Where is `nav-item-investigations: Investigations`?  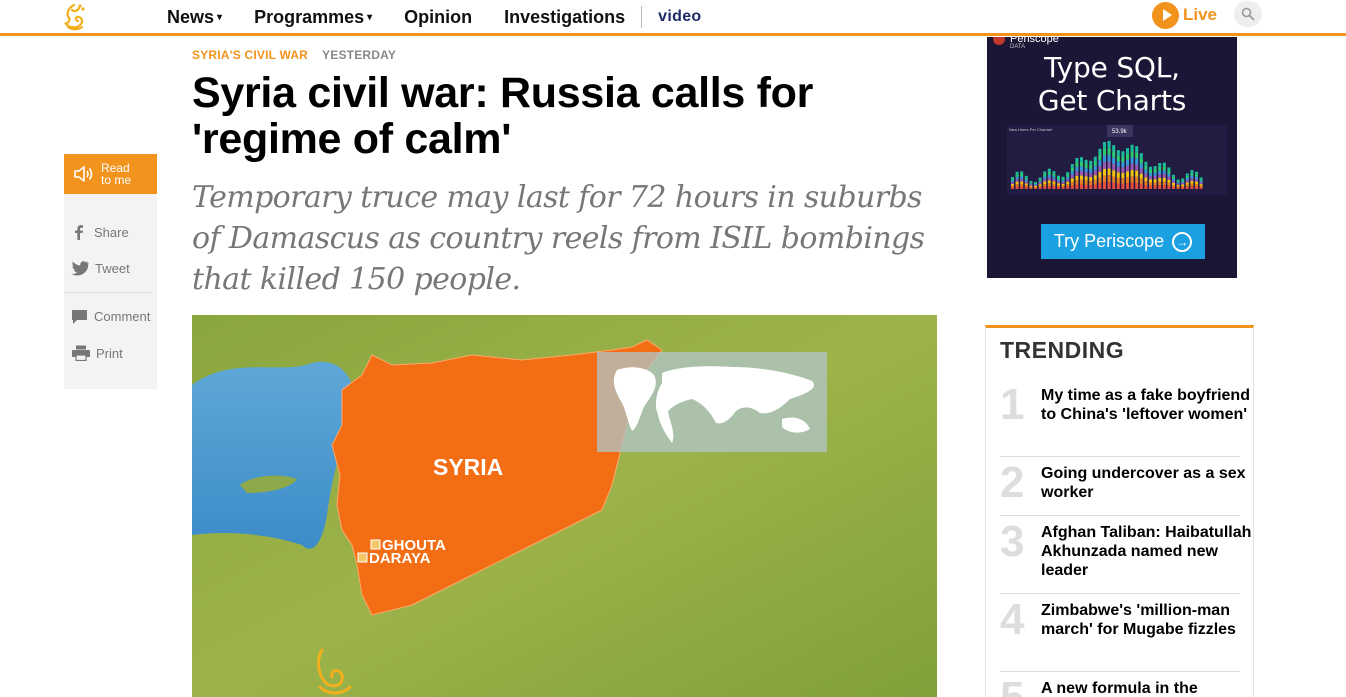
nav-item-investigations: Investigations is located at coordinates (564, 17).